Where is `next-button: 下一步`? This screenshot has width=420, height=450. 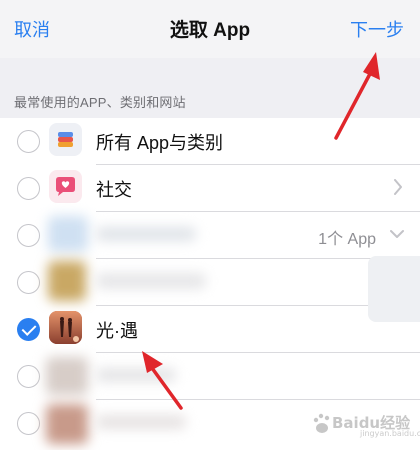
next-button: 下一步 is located at coordinates (377, 29).